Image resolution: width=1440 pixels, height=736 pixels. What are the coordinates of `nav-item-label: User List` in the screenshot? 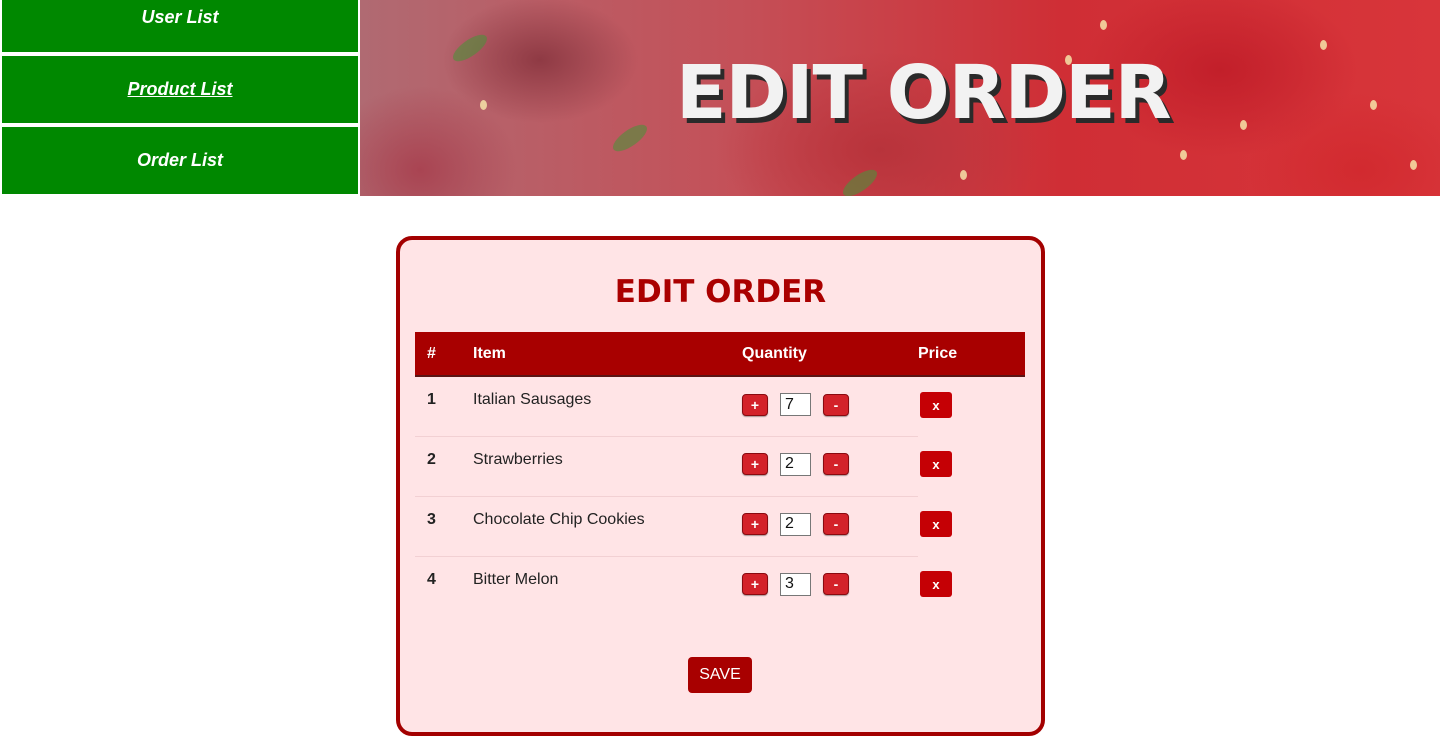 It's located at (180, 17).